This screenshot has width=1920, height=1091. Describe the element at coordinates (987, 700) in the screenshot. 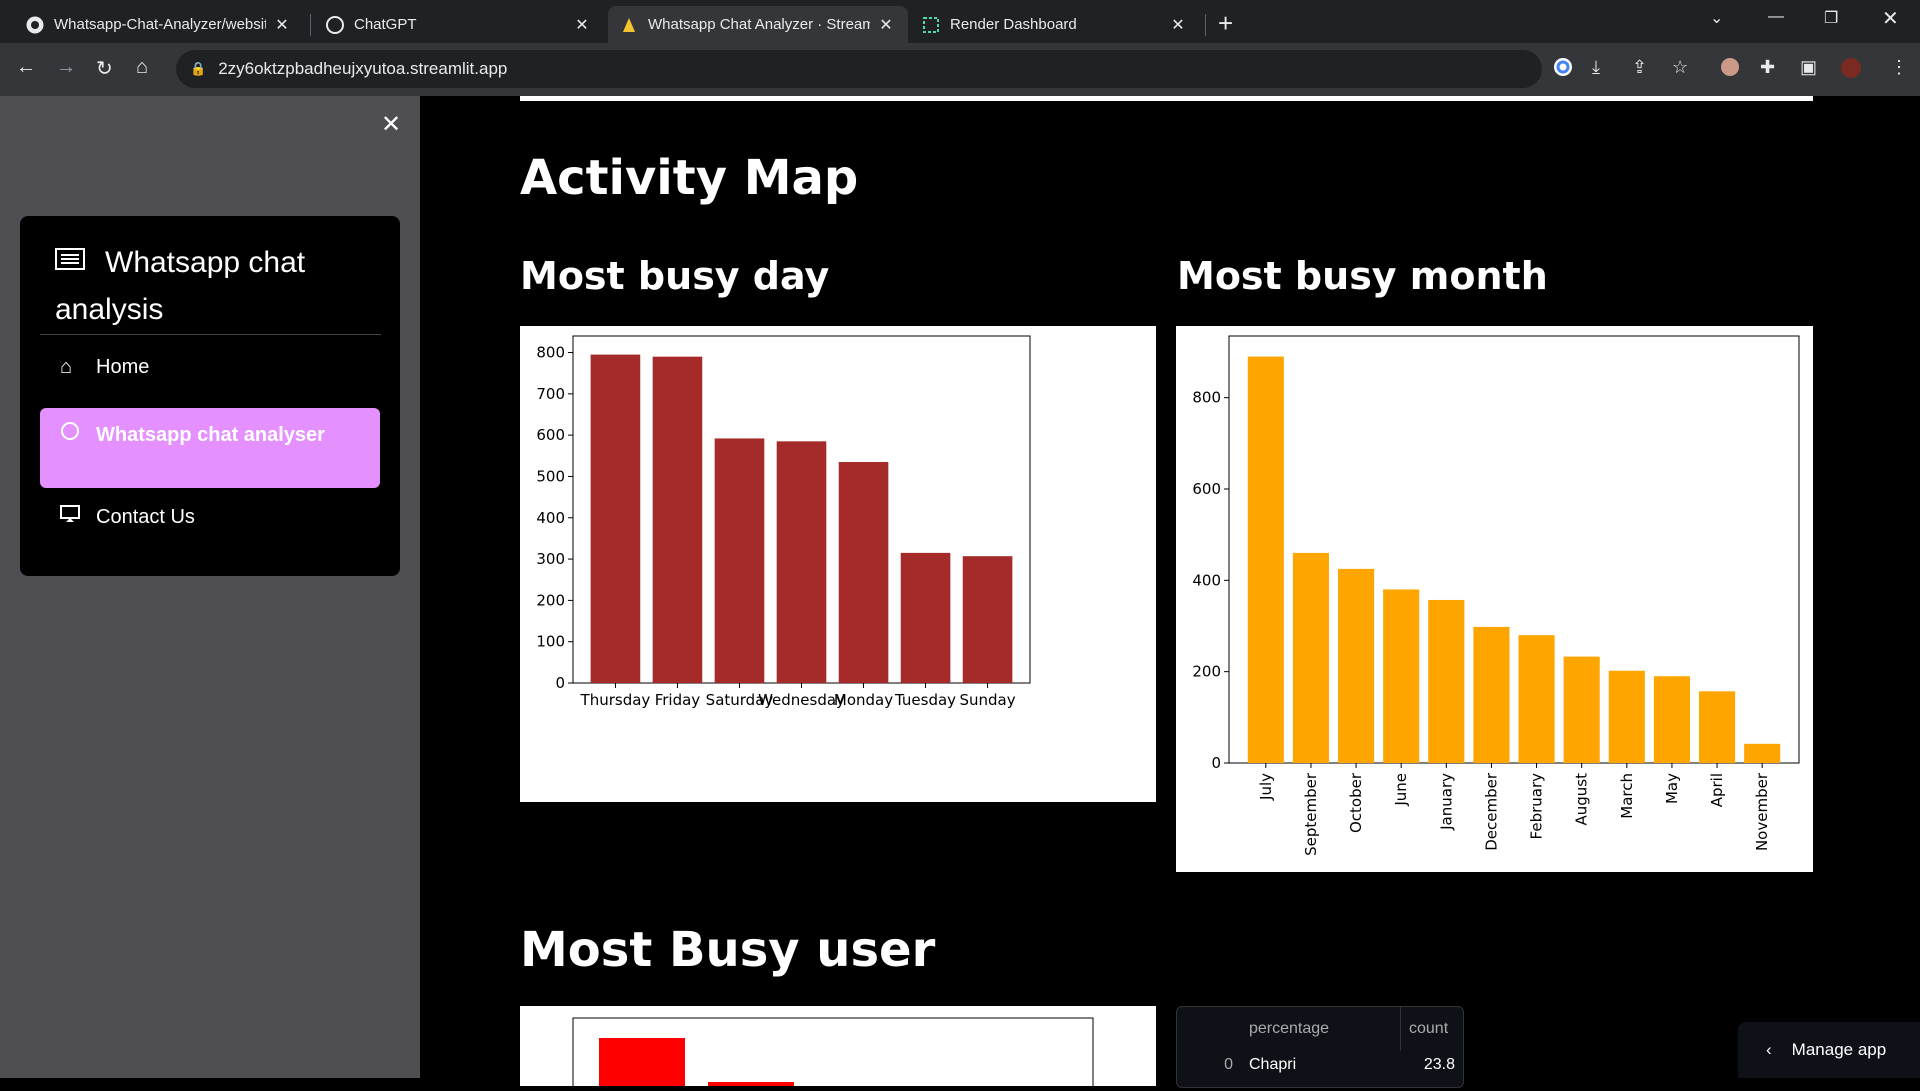

I see `x-tick-label: Sunday` at that location.